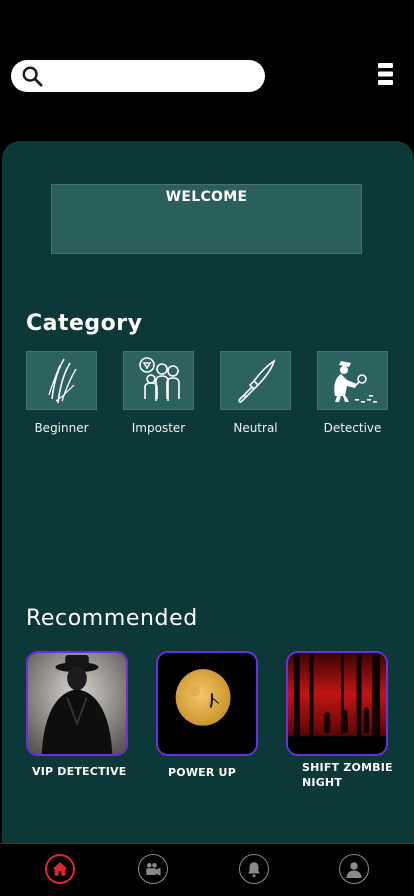 This screenshot has height=896, width=414. What do you see at coordinates (61, 428) in the screenshot?
I see `category-label: Beginner` at bounding box center [61, 428].